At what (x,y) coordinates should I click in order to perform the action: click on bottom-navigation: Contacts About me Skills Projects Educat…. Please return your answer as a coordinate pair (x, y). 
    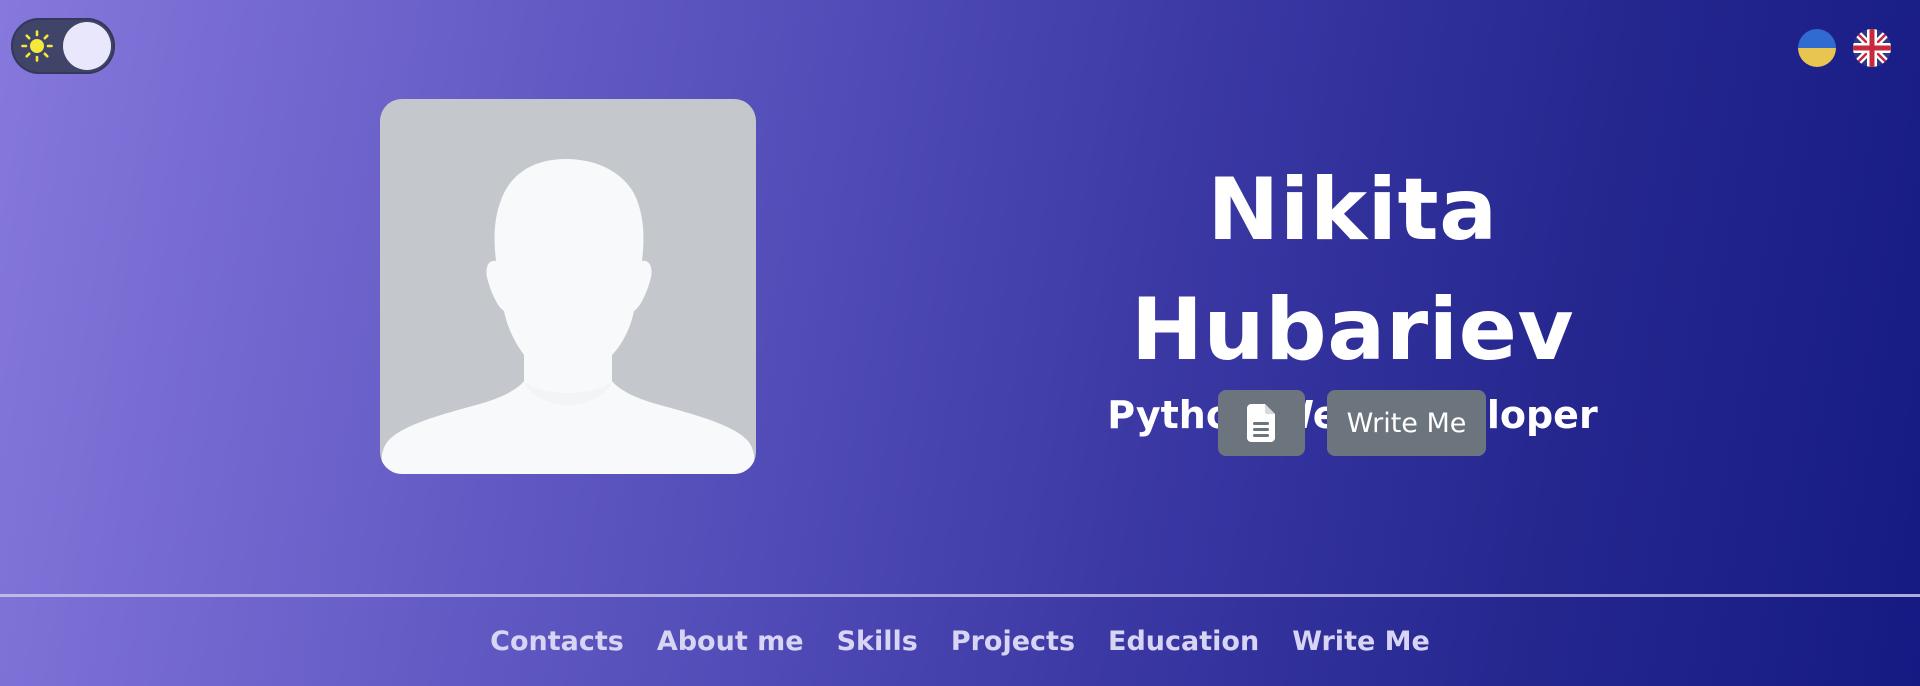
    Looking at the image, I should click on (960, 642).